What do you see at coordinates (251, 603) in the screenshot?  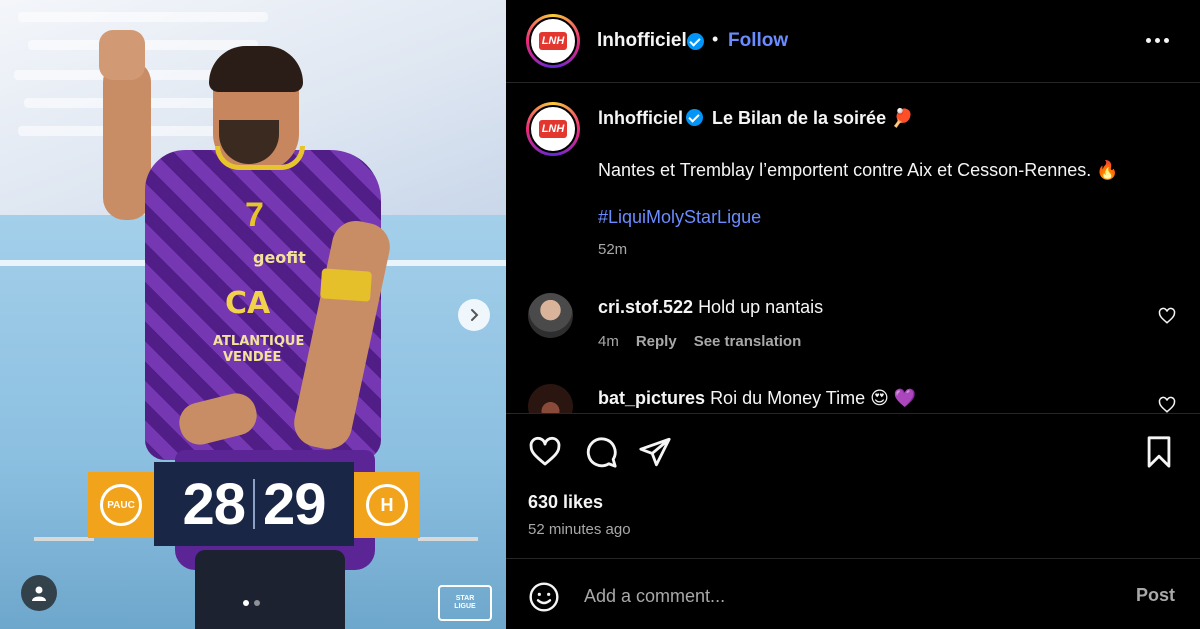 I see `carousel-indicator` at bounding box center [251, 603].